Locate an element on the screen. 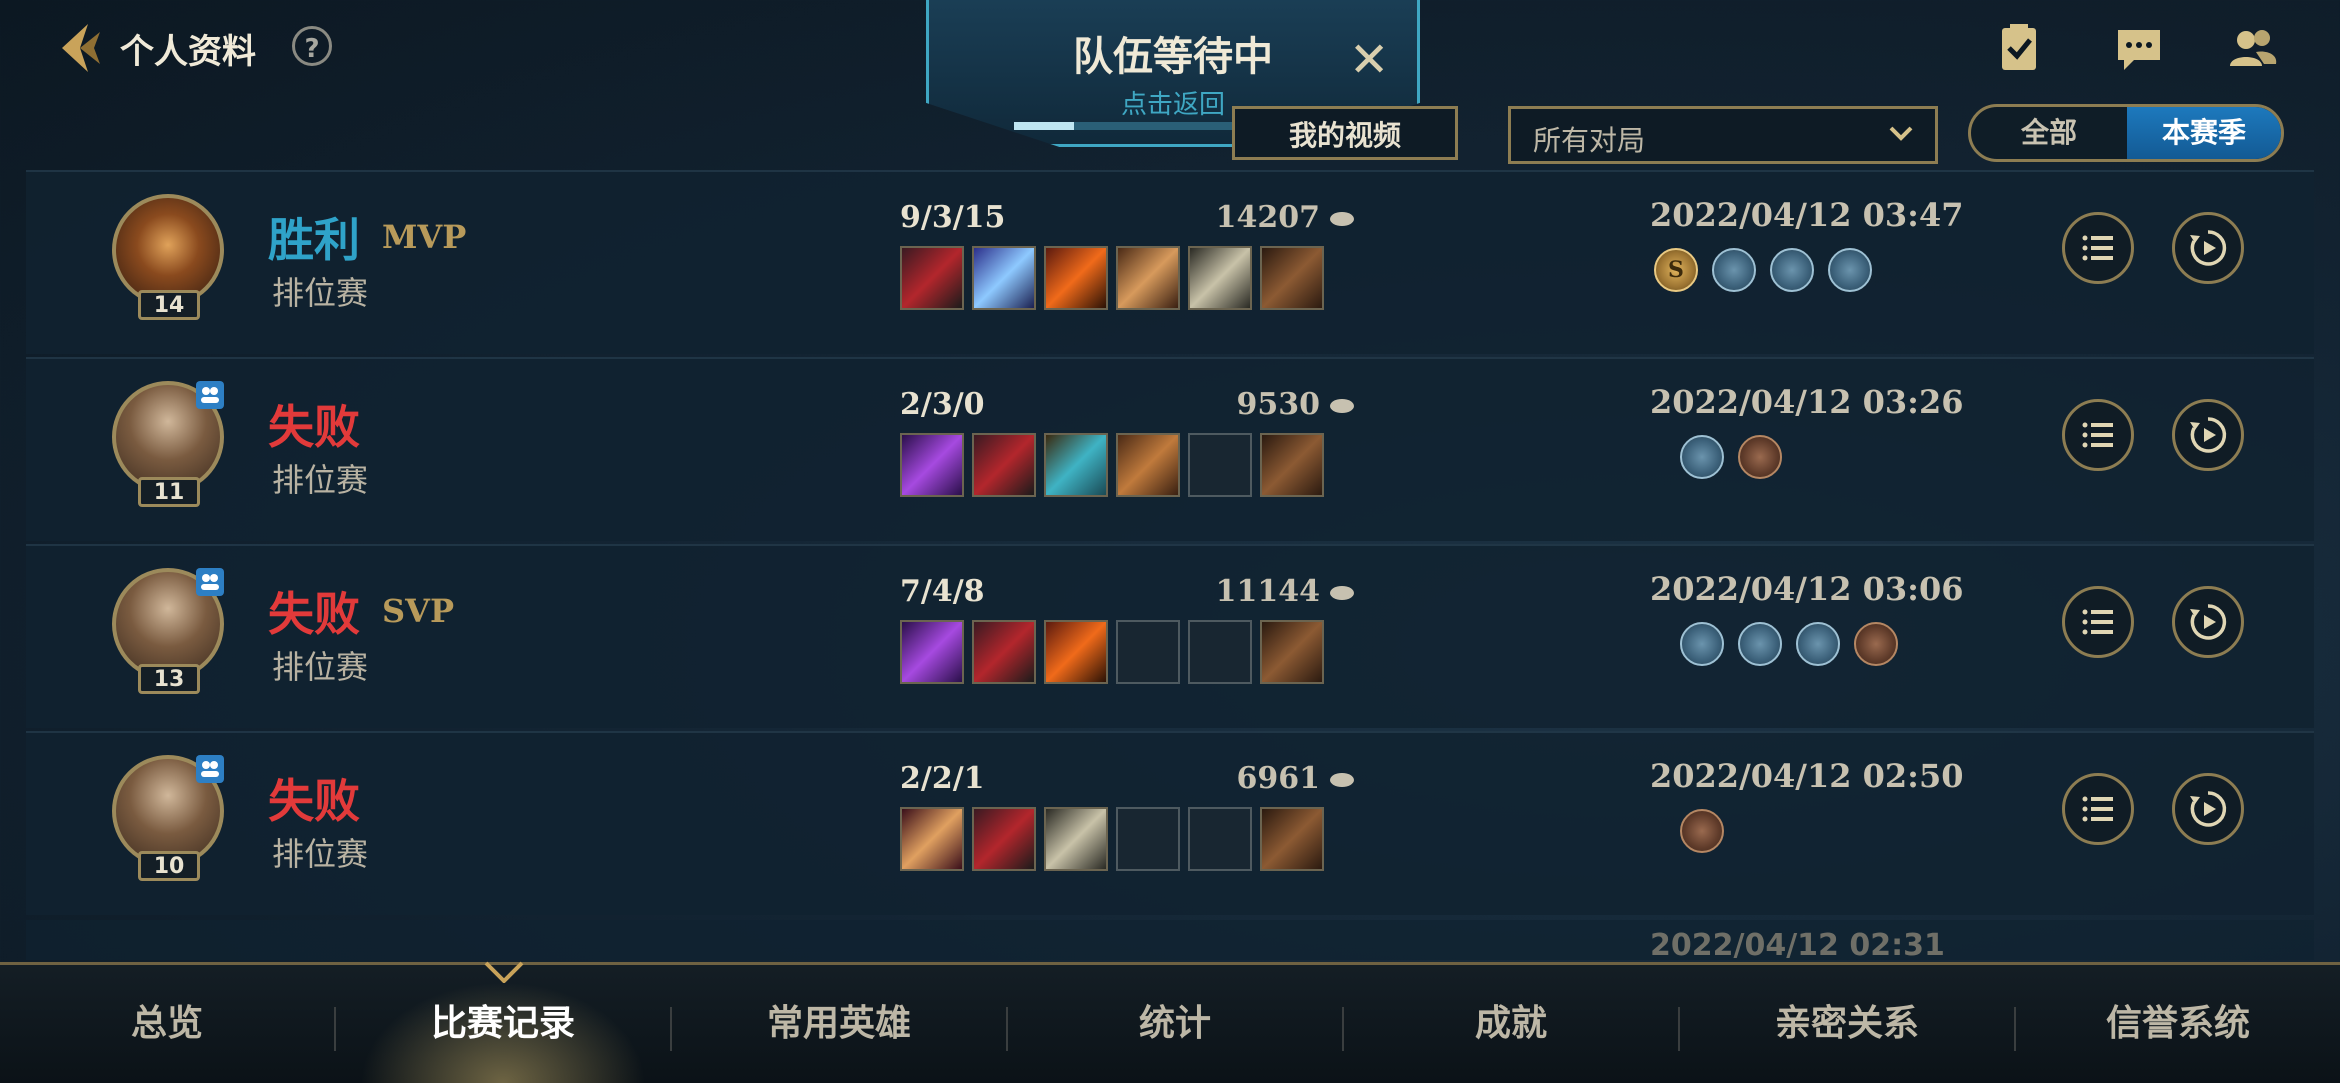  queue-title: 队伍等待中 is located at coordinates (1173, 57).